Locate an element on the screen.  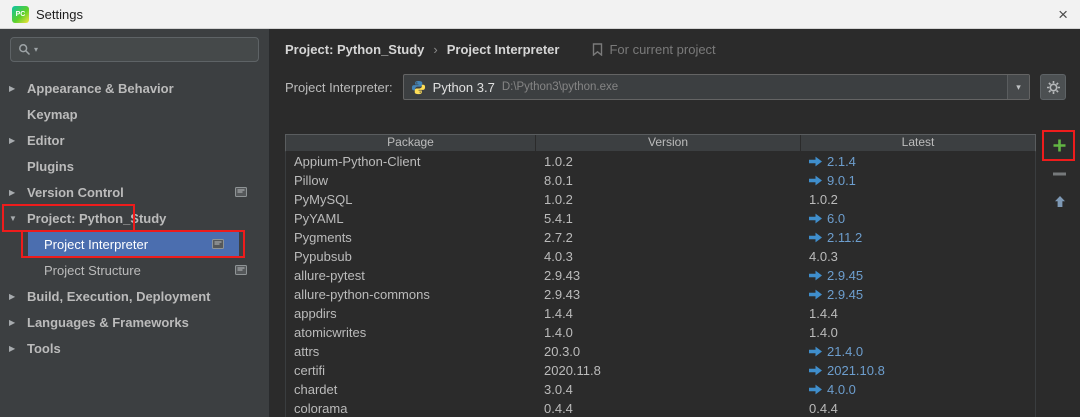
package-name-cell: allure-python-commons is located at coordinates (362, 294).